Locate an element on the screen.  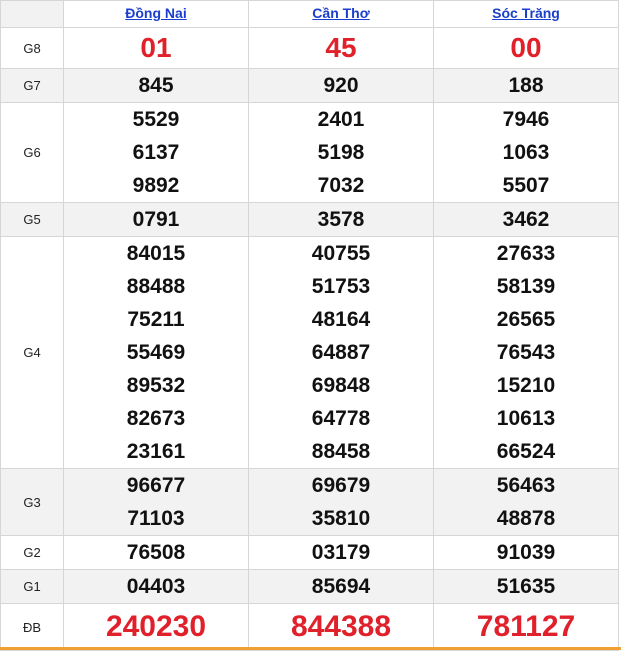
province-header-1: Cần Thơ is located at coordinates (341, 14).